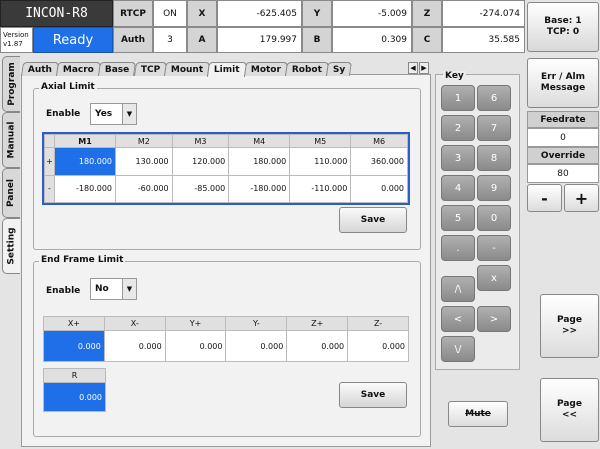 The height and width of the screenshot is (449, 600). I want to click on row-header-plus: +, so click(49, 161).